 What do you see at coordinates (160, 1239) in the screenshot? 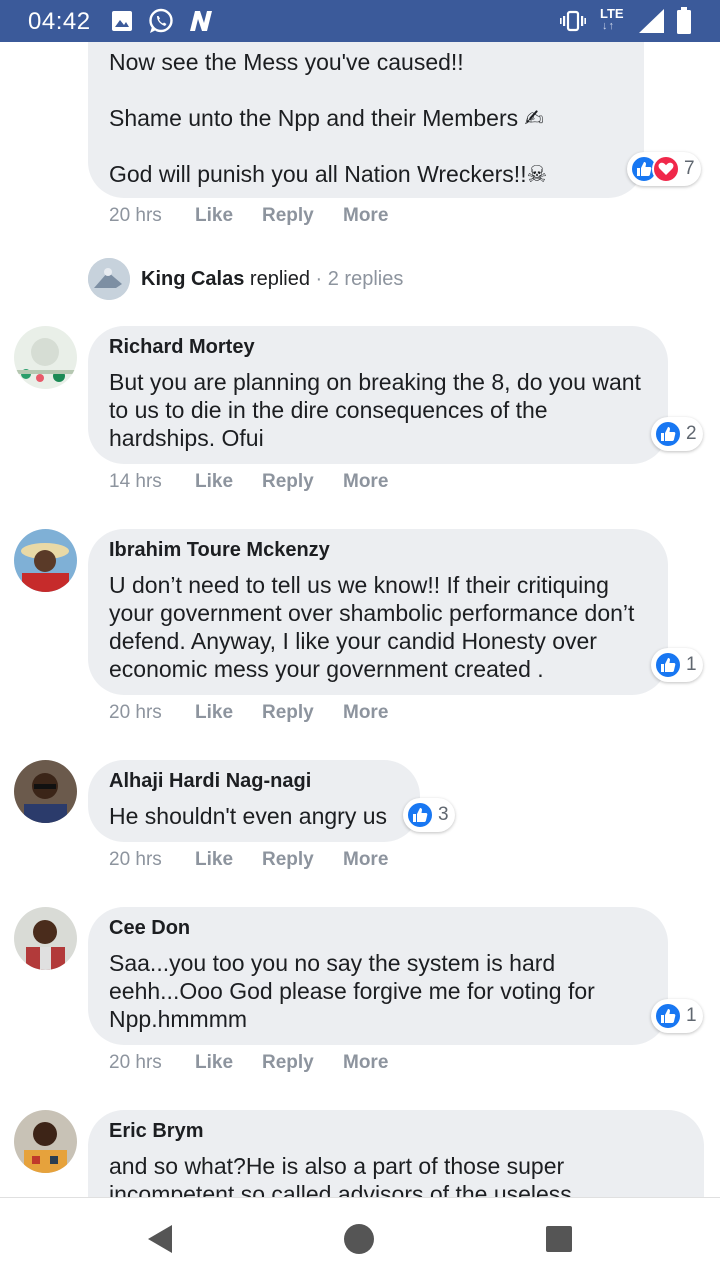
I see `back-icon` at bounding box center [160, 1239].